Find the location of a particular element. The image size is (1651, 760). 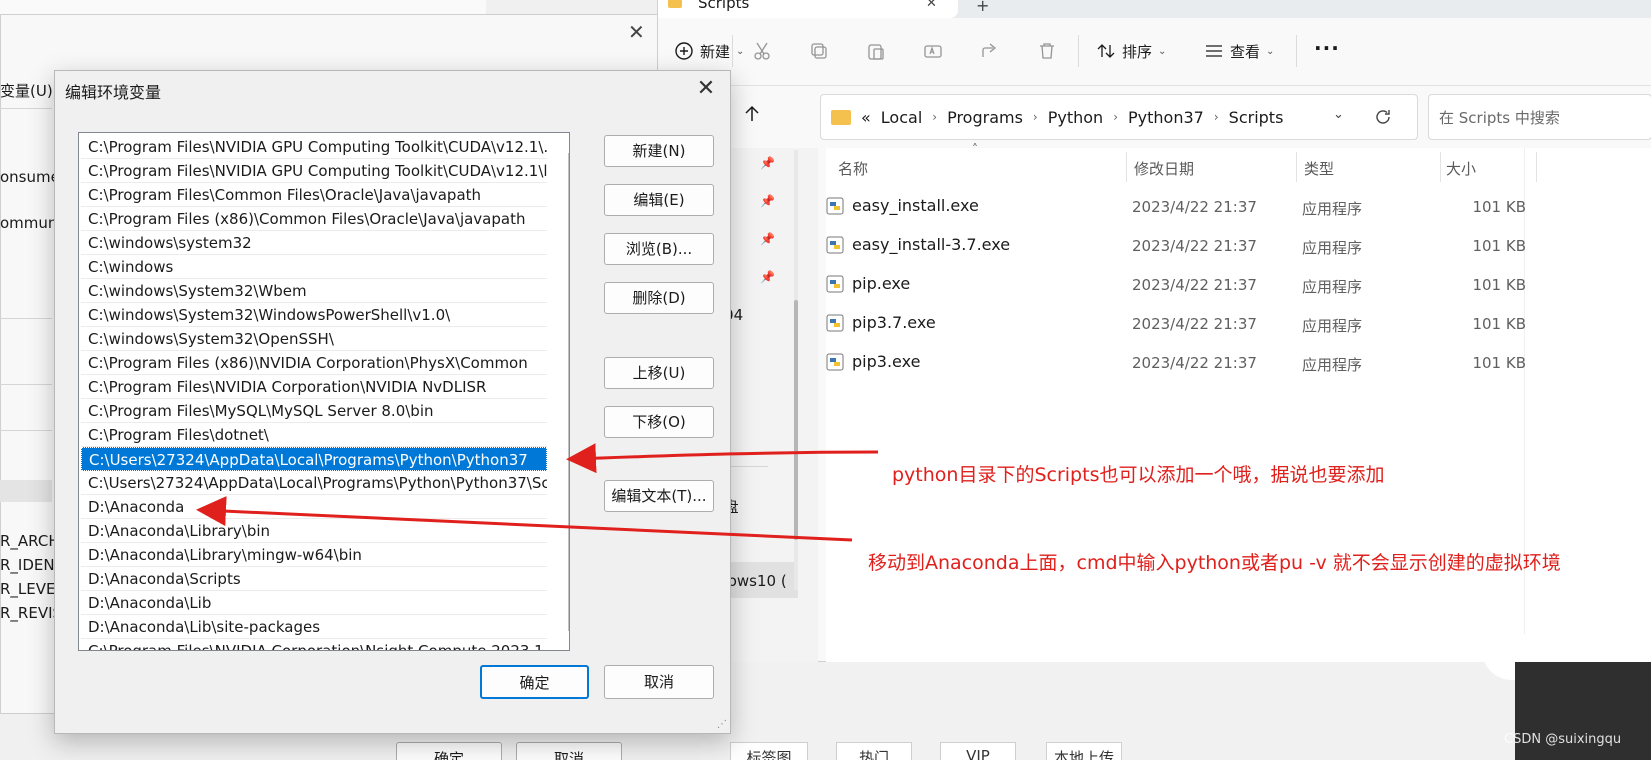

breadcrumb-item: Python is located at coordinates (1075, 117).